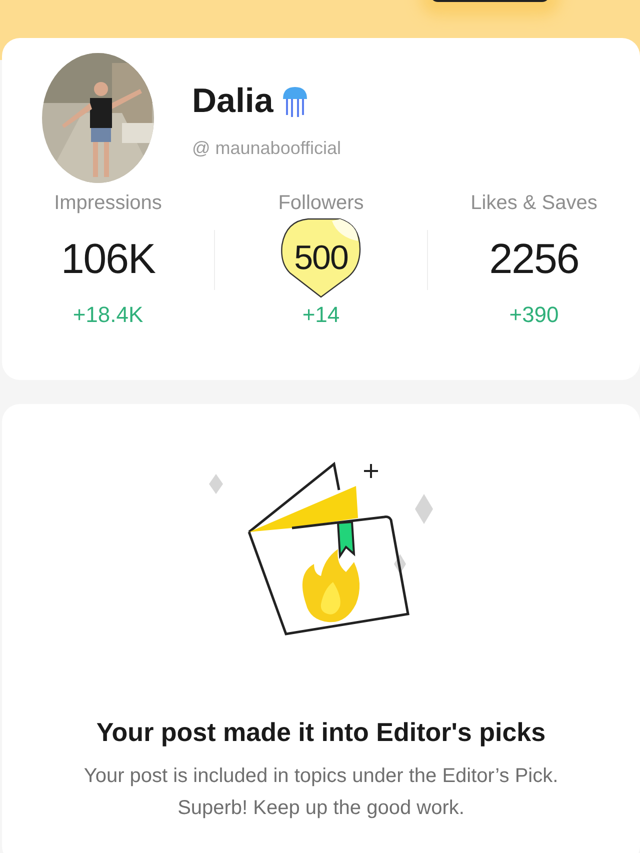 This screenshot has width=640, height=853. What do you see at coordinates (321, 258) in the screenshot?
I see `stat-value: 500` at bounding box center [321, 258].